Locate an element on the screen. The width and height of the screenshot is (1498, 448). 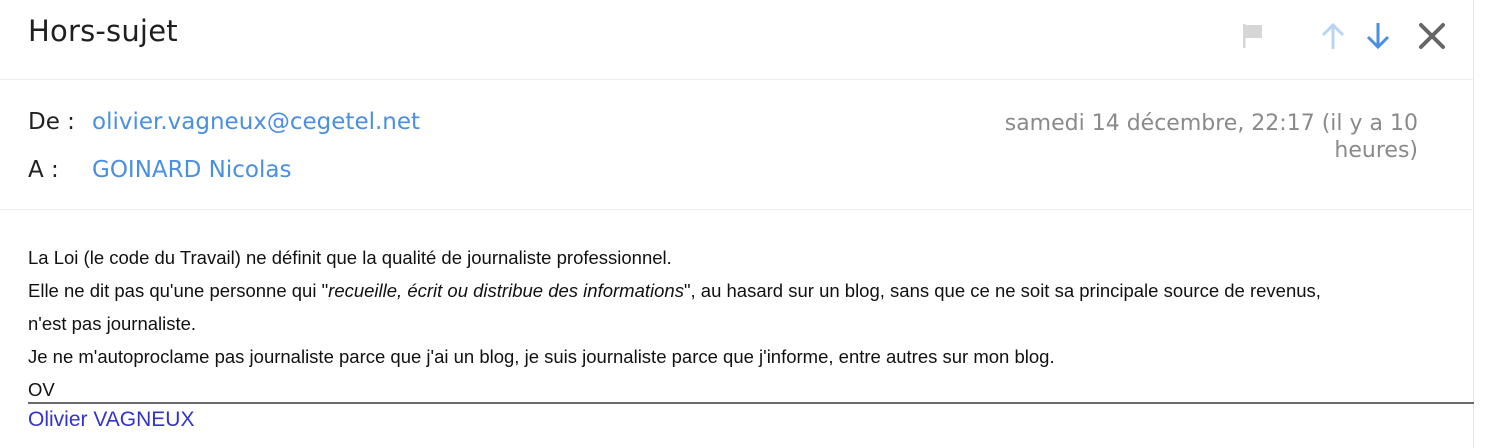
from-label: De : is located at coordinates (51, 122).